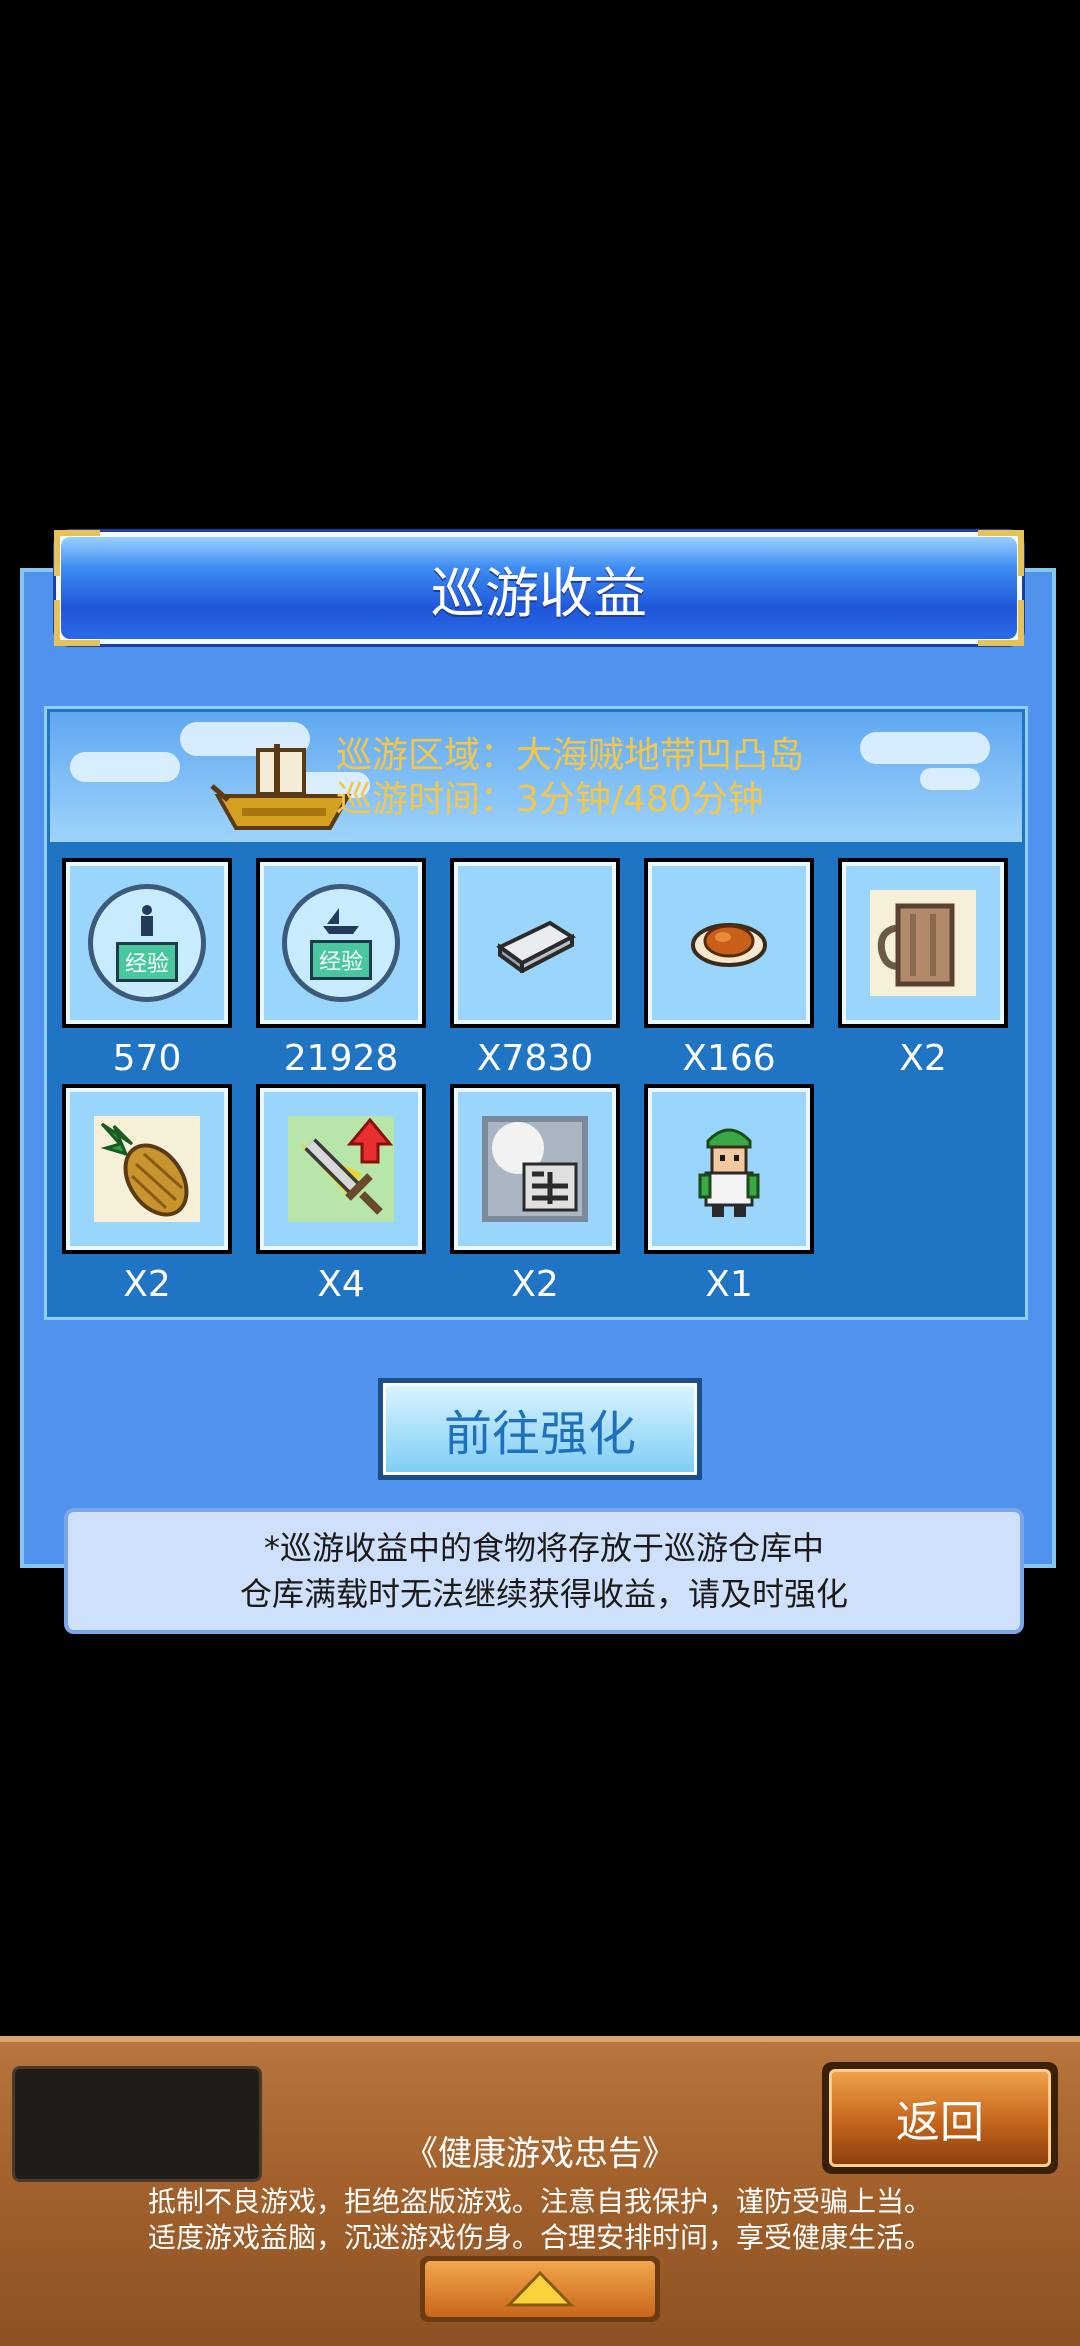  I want to click on reward-count: X1, so click(729, 1284).